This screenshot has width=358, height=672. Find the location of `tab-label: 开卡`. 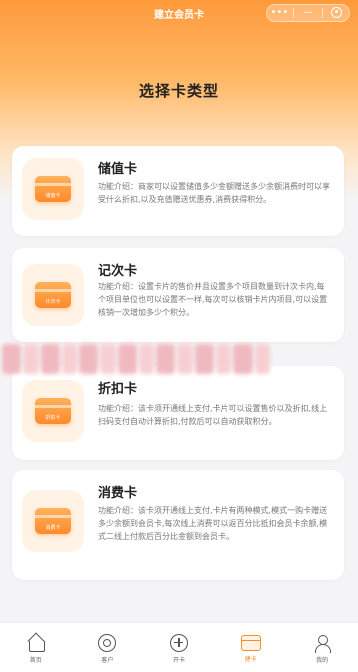

tab-label: 开卡 is located at coordinates (178, 660).